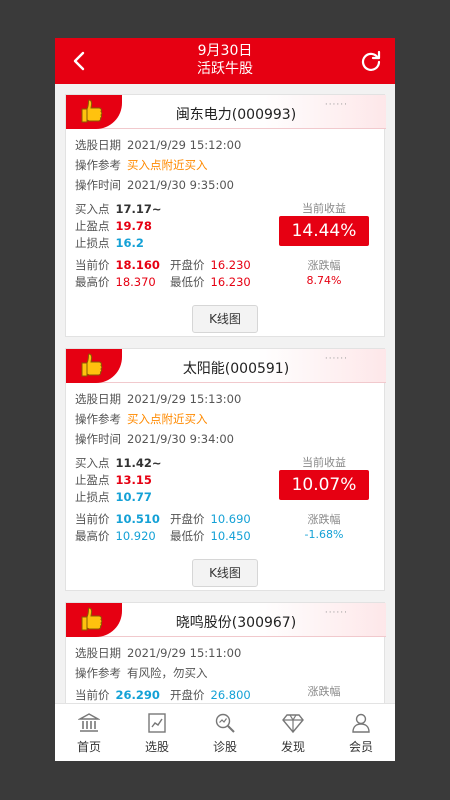  I want to click on top-bar: 9月30日 活跃牛股, so click(225, 61).